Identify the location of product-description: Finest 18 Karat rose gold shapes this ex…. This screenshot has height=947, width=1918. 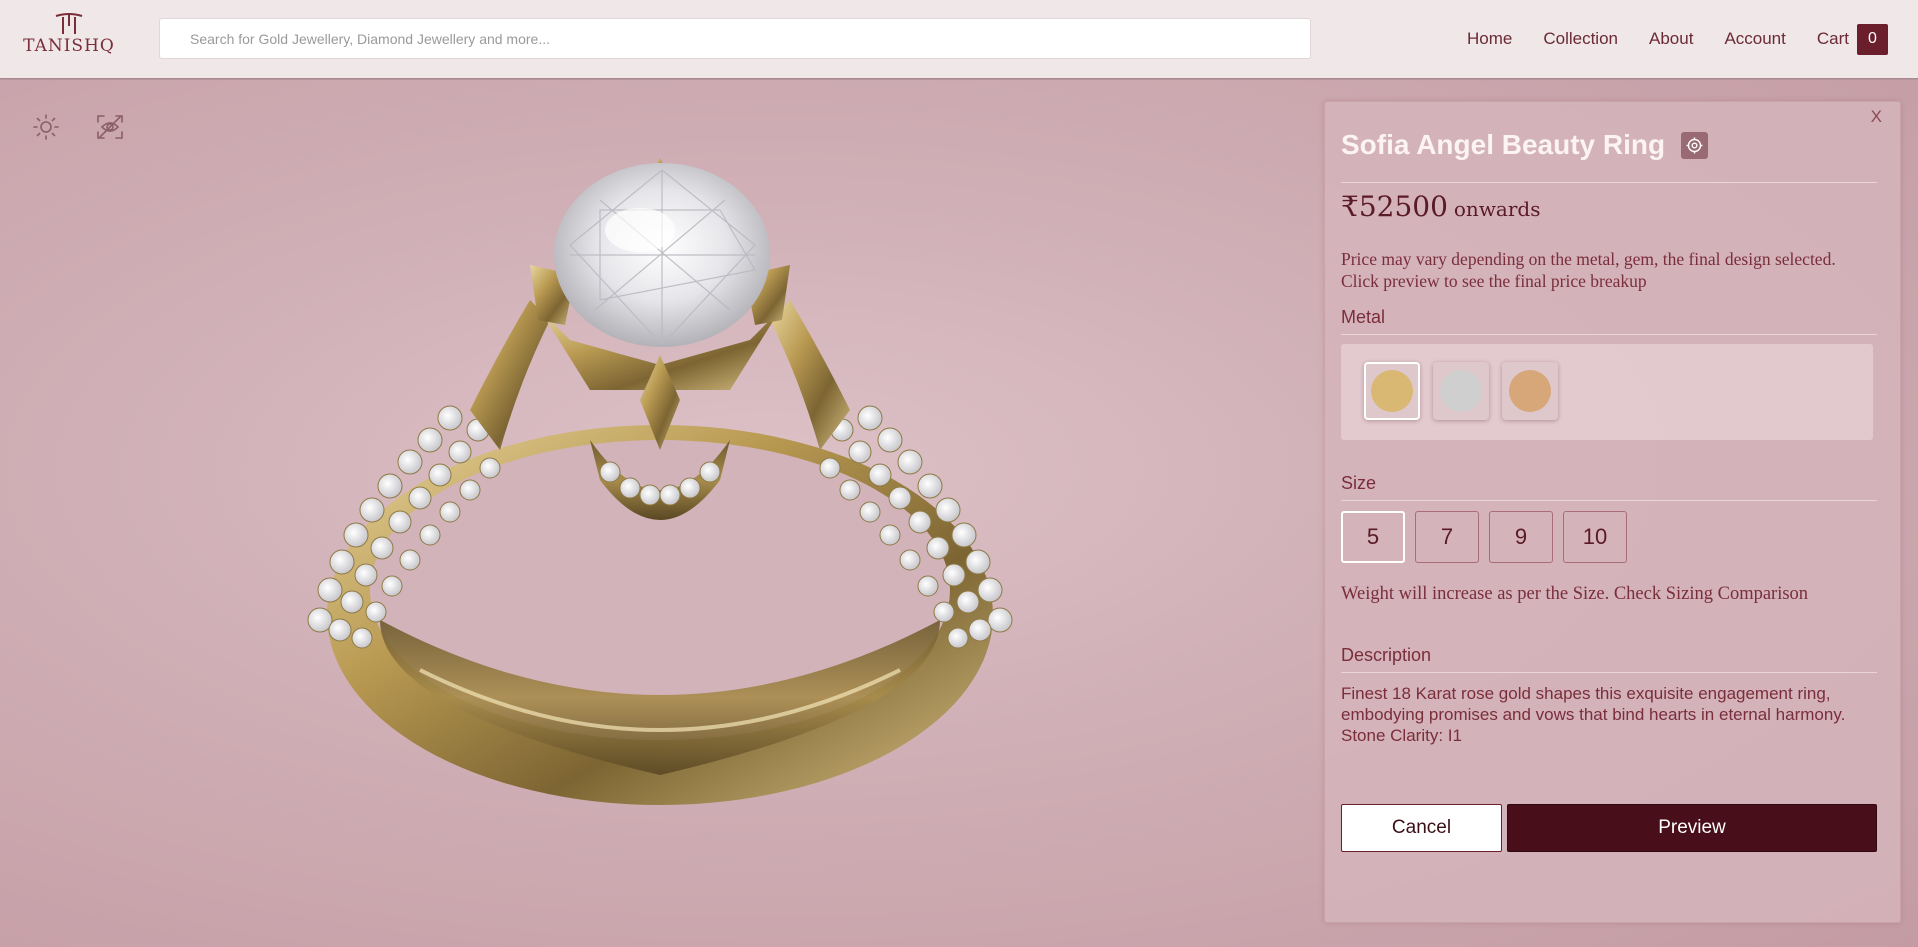
(1613, 714).